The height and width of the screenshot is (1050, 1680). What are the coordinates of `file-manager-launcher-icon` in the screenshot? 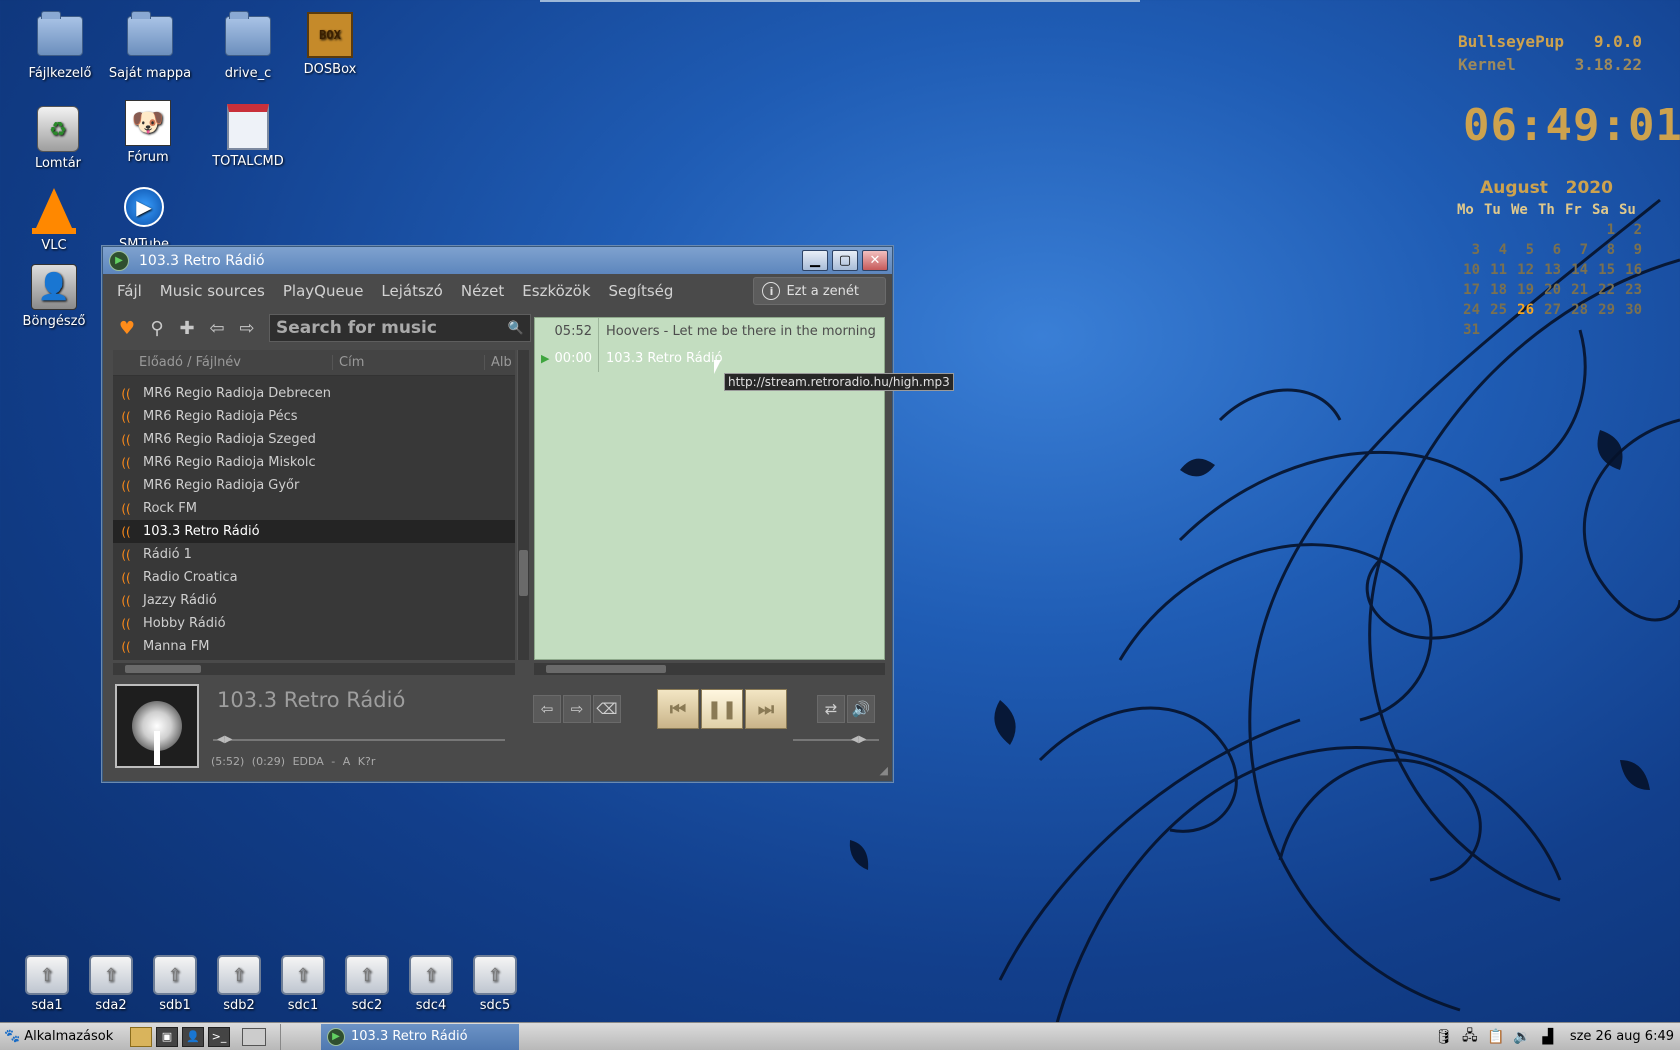 It's located at (141, 1036).